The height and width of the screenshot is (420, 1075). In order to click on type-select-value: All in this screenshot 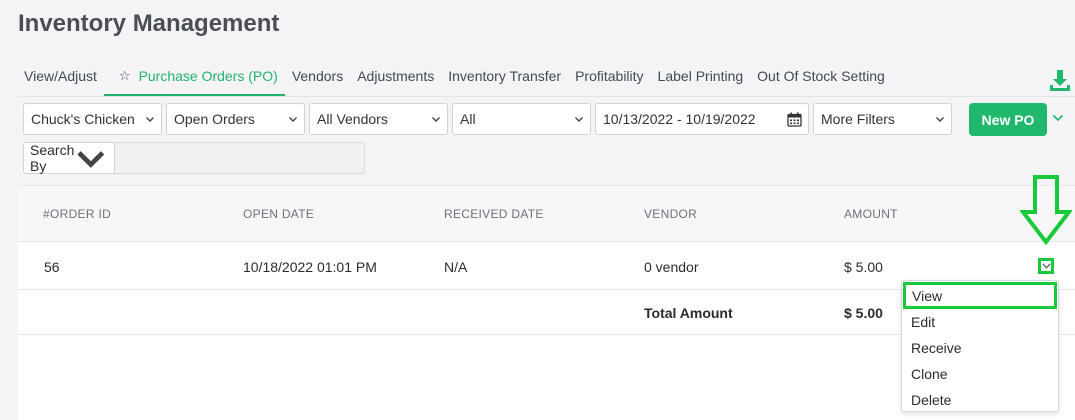, I will do `click(468, 119)`.